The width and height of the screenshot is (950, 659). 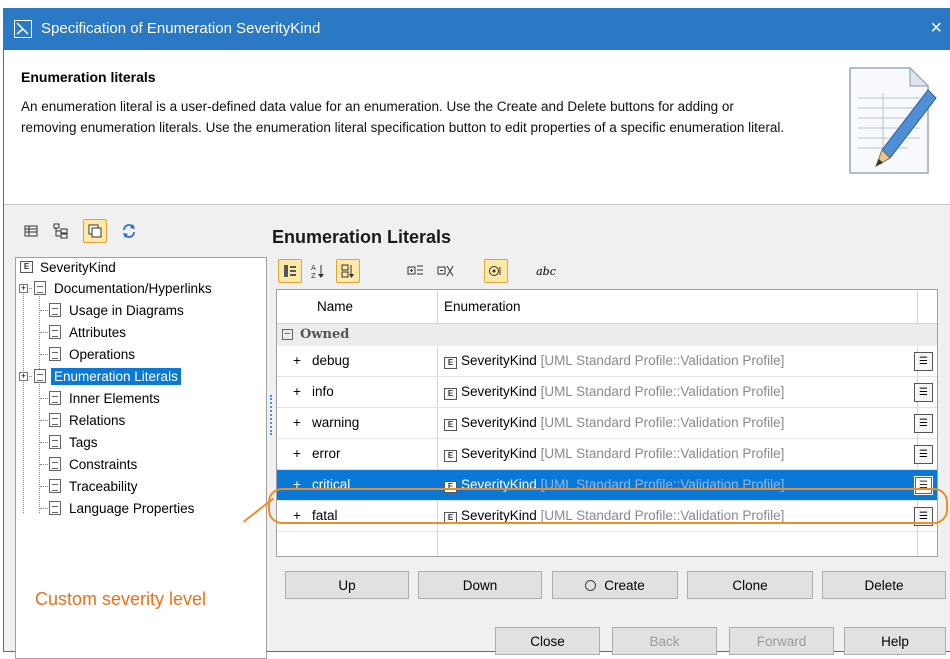 What do you see at coordinates (323, 391) in the screenshot?
I see `literal-name: info` at bounding box center [323, 391].